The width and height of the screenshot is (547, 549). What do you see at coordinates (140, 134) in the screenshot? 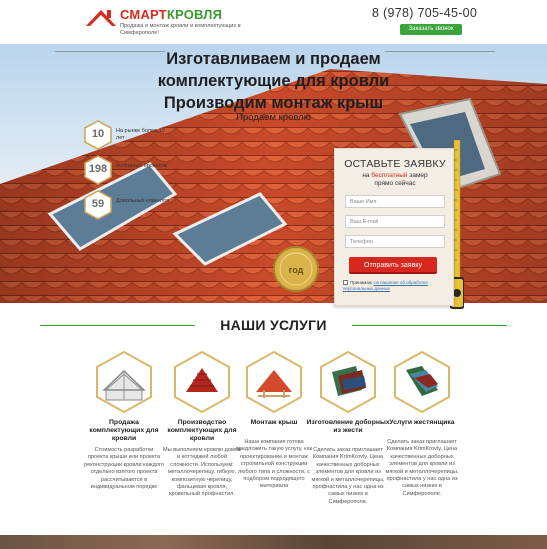
I see `stat-label: На рынке более 10 лет` at bounding box center [140, 134].